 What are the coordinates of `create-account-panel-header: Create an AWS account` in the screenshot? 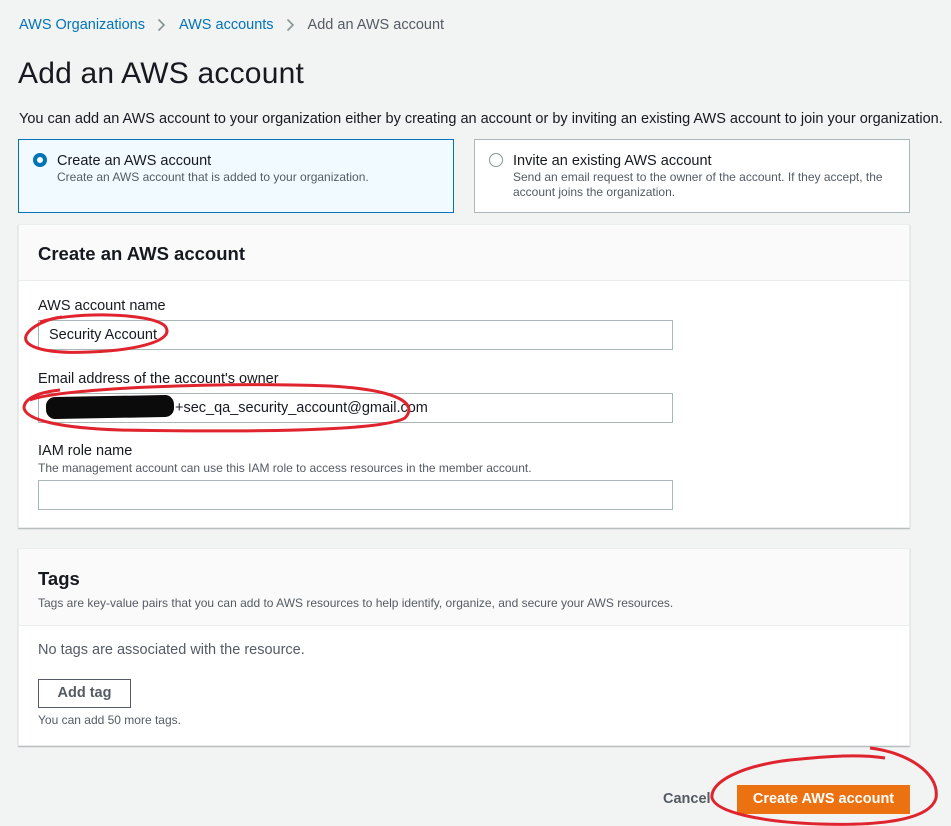 It's located at (464, 253).